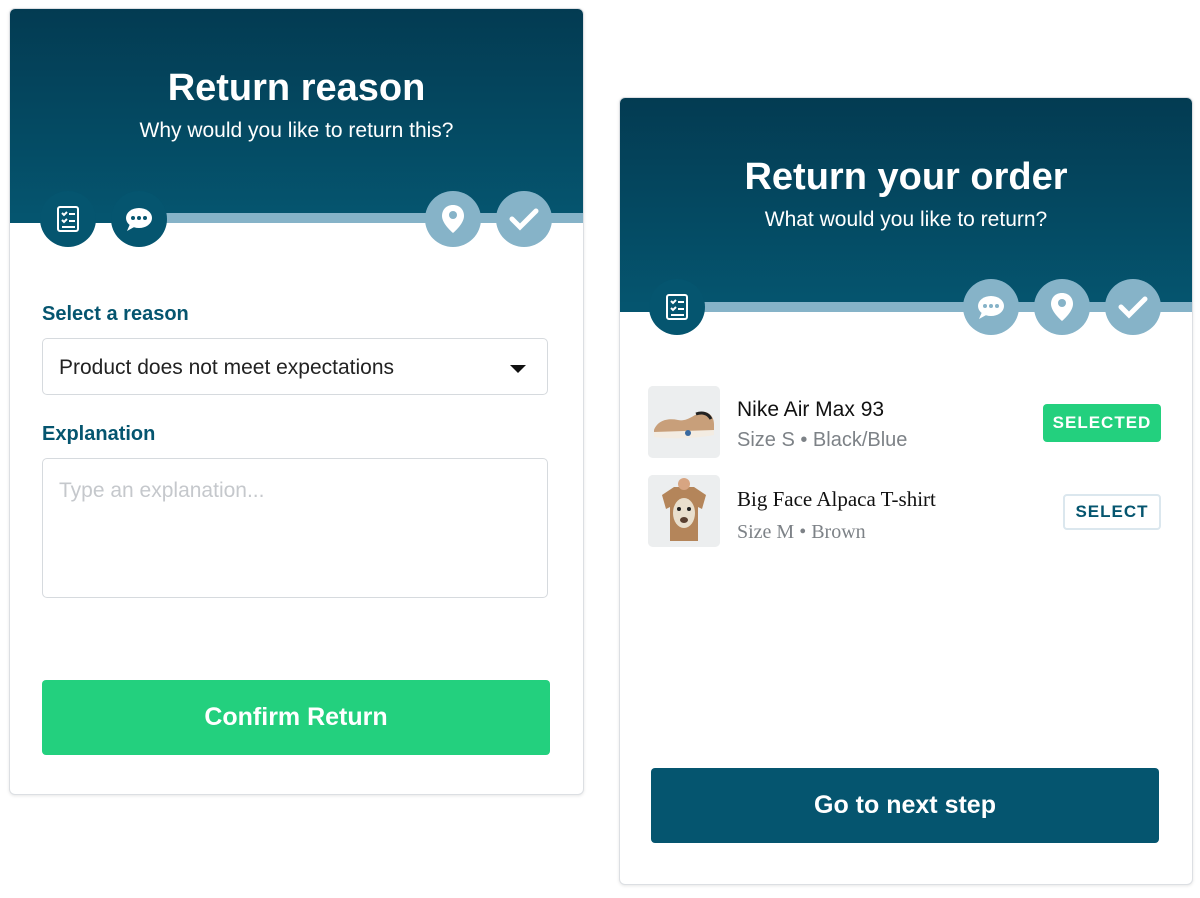 This screenshot has height=898, width=1200. Describe the element at coordinates (296, 88) in the screenshot. I see `return-reason-title: Return reason` at that location.